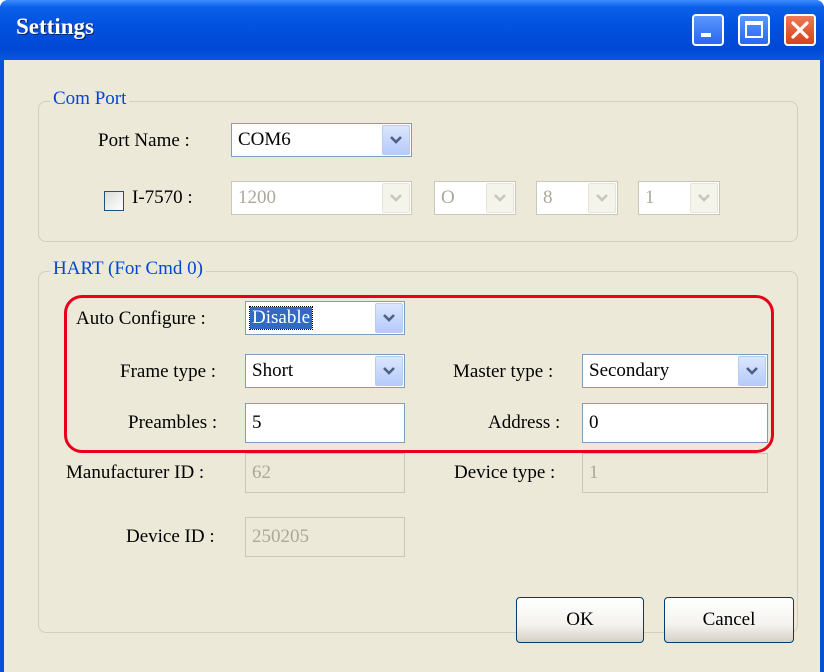  What do you see at coordinates (168, 371) in the screenshot?
I see `frame-type-label: Frame type :` at bounding box center [168, 371].